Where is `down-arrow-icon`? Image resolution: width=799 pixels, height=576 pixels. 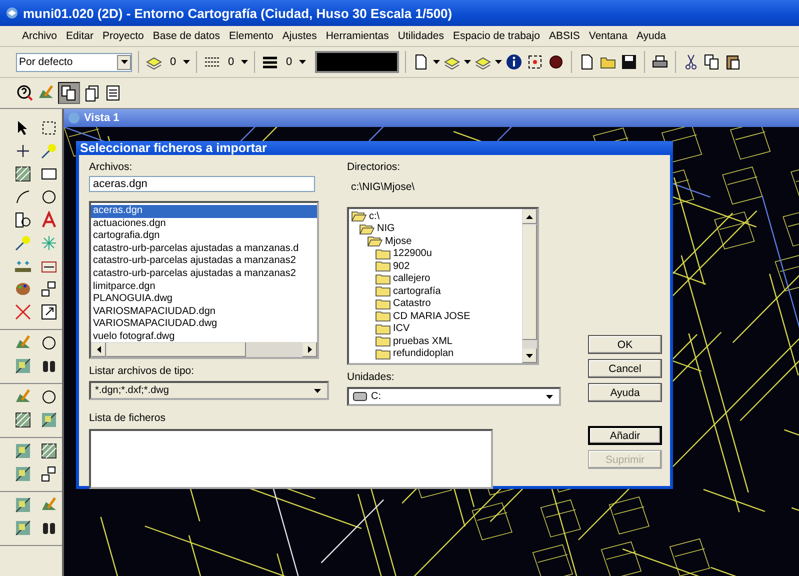
down-arrow-icon is located at coordinates (529, 356).